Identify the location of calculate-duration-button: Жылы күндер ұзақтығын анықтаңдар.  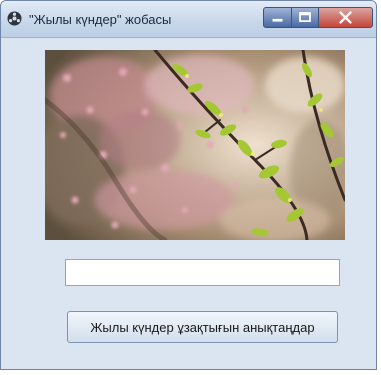
(202, 327).